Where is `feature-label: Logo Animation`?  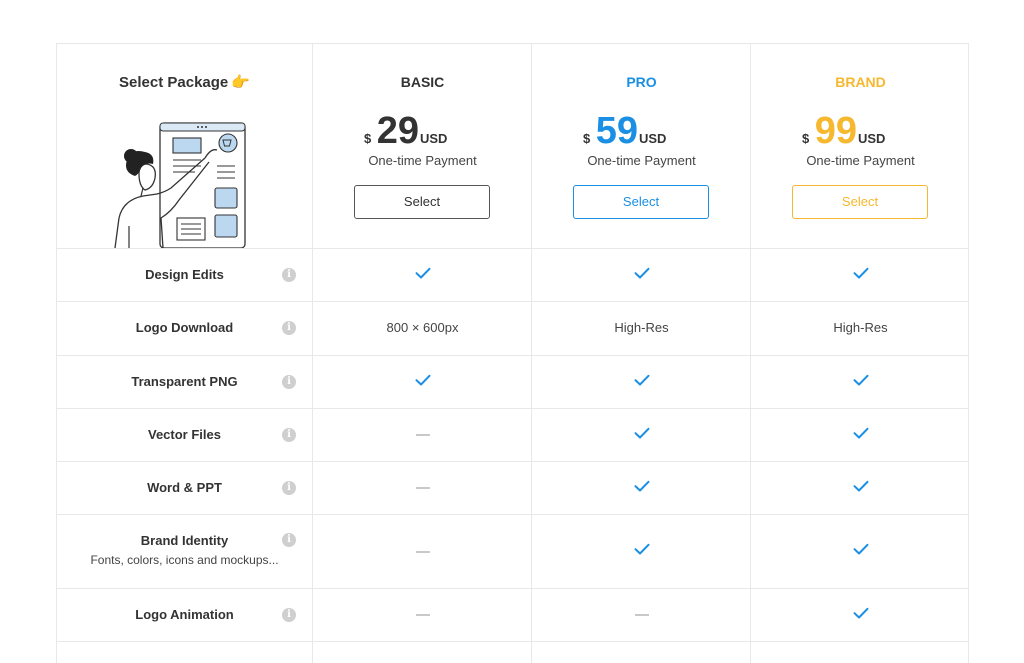
feature-label: Logo Animation is located at coordinates (184, 614).